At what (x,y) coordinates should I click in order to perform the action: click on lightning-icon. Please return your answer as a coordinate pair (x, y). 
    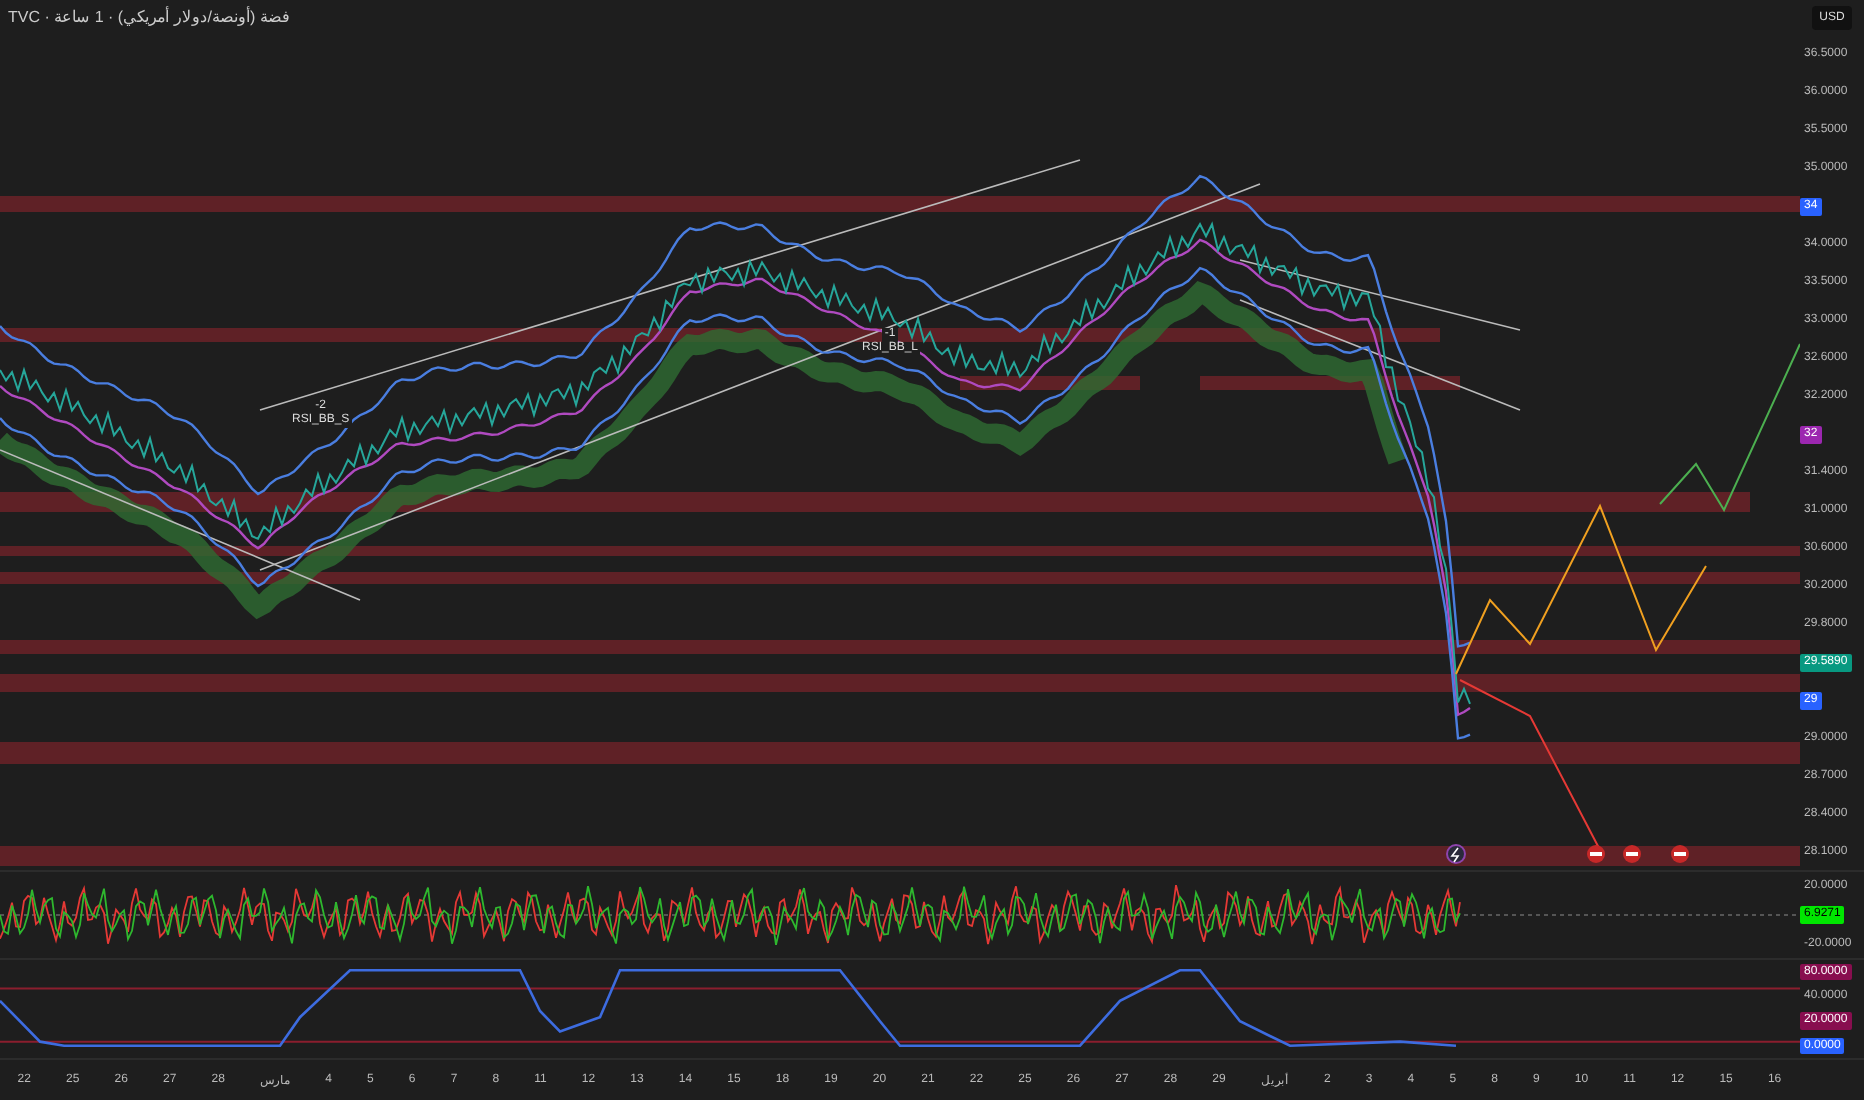
    Looking at the image, I should click on (1456, 854).